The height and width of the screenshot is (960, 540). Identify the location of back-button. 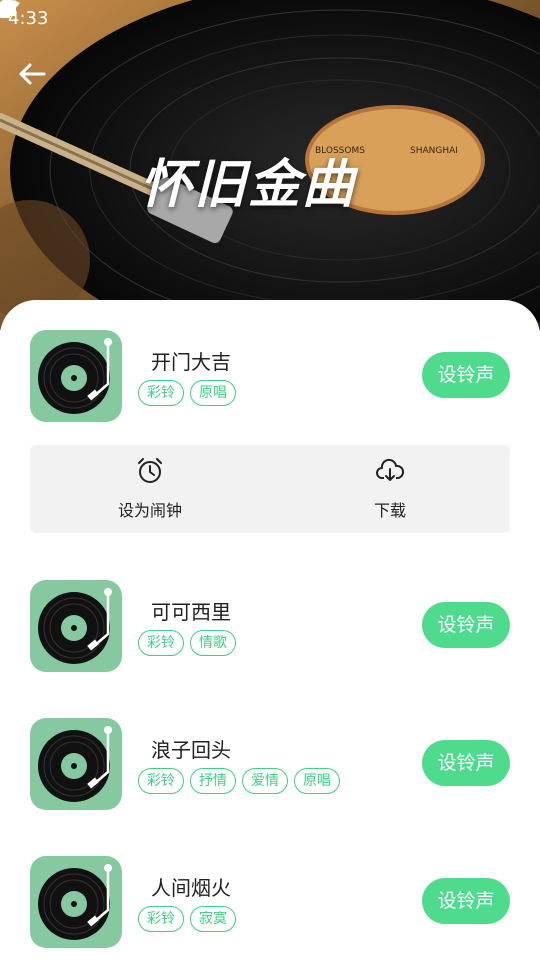
(38, 80).